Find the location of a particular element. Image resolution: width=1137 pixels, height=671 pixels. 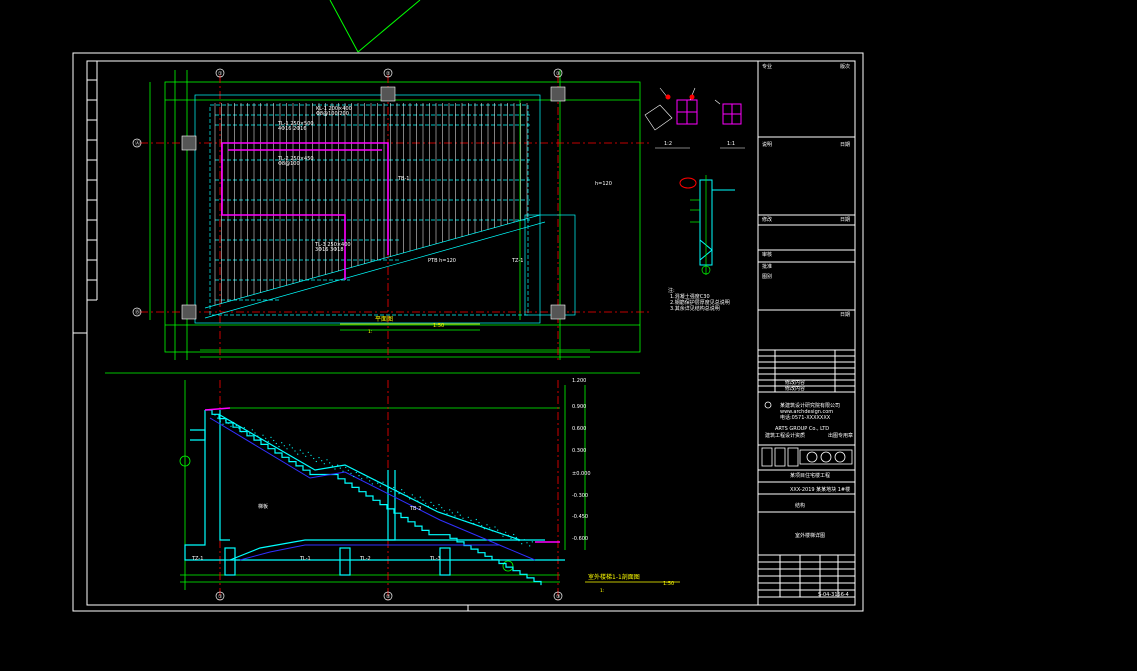

grid-label-3: ③ is located at coordinates (558, 74).